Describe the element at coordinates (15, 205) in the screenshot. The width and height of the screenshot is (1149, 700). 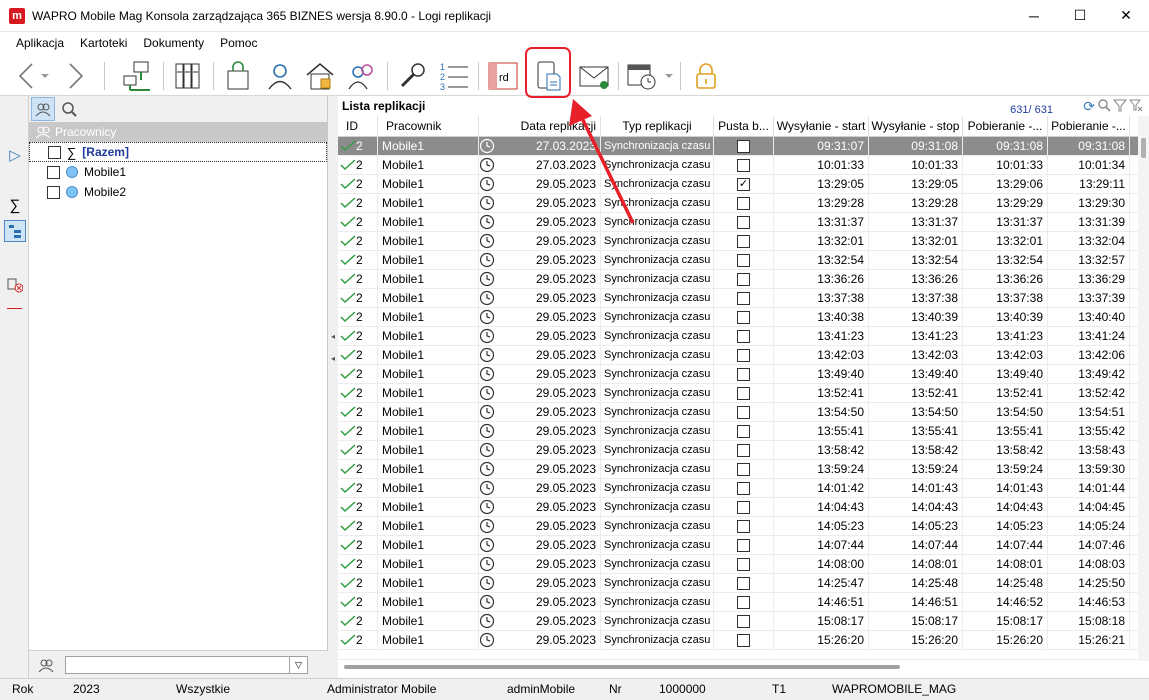
I see `sum-icon: ∑` at that location.